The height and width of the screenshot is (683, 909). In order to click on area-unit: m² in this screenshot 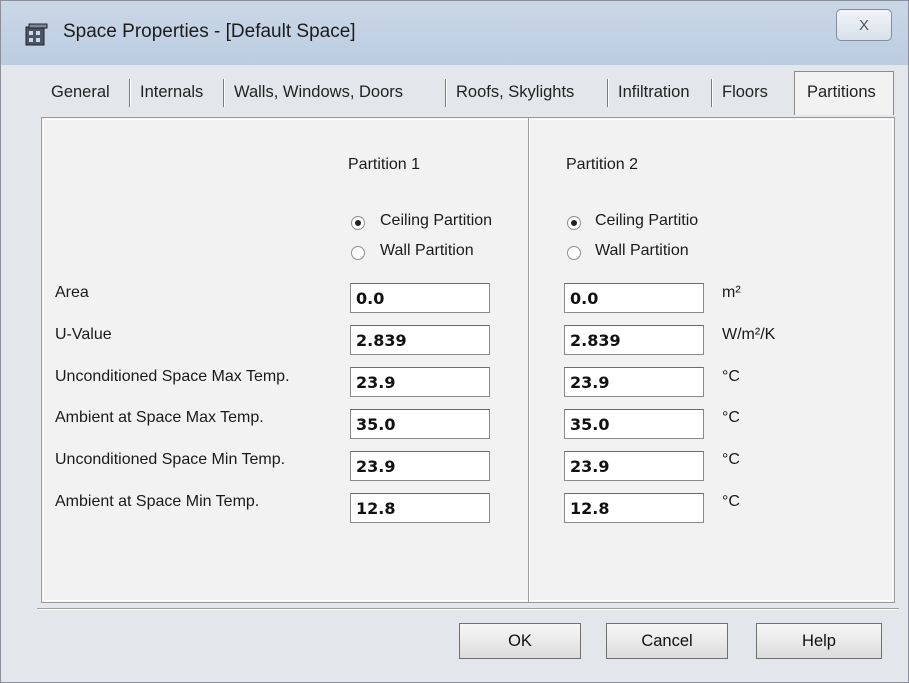, I will do `click(731, 292)`.